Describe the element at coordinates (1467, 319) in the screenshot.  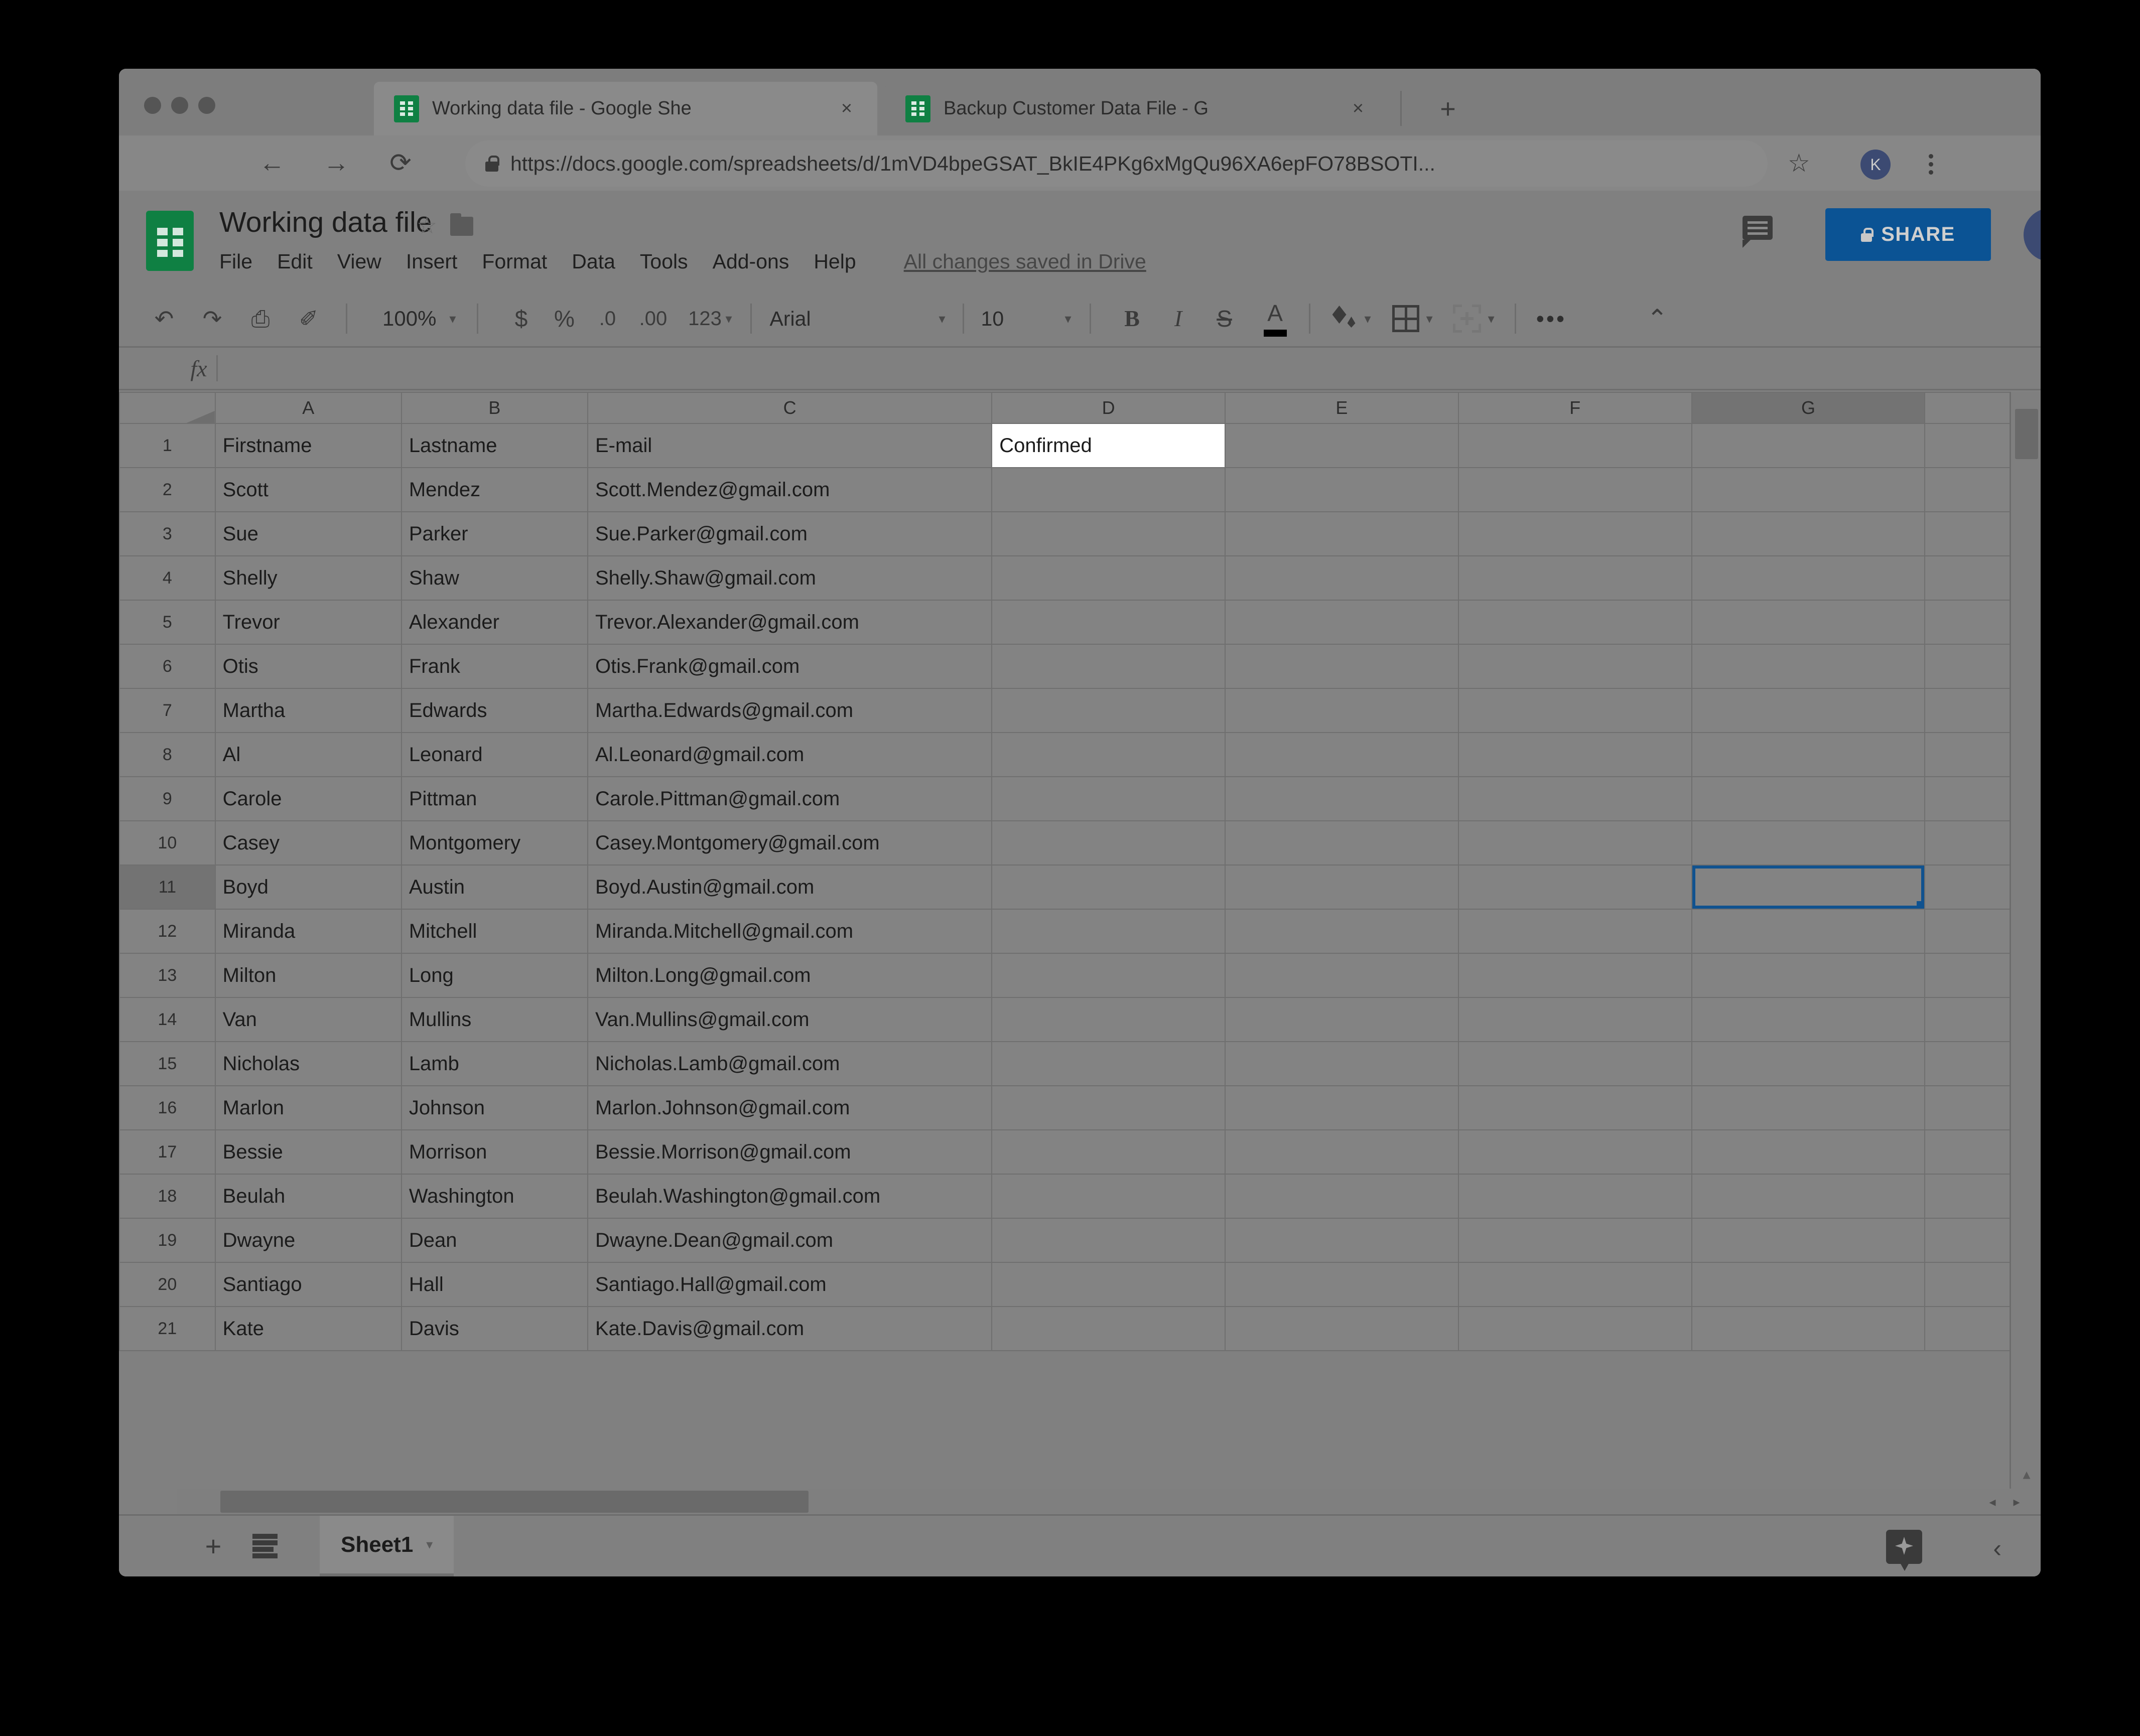
I see `merge-cells-icon` at that location.